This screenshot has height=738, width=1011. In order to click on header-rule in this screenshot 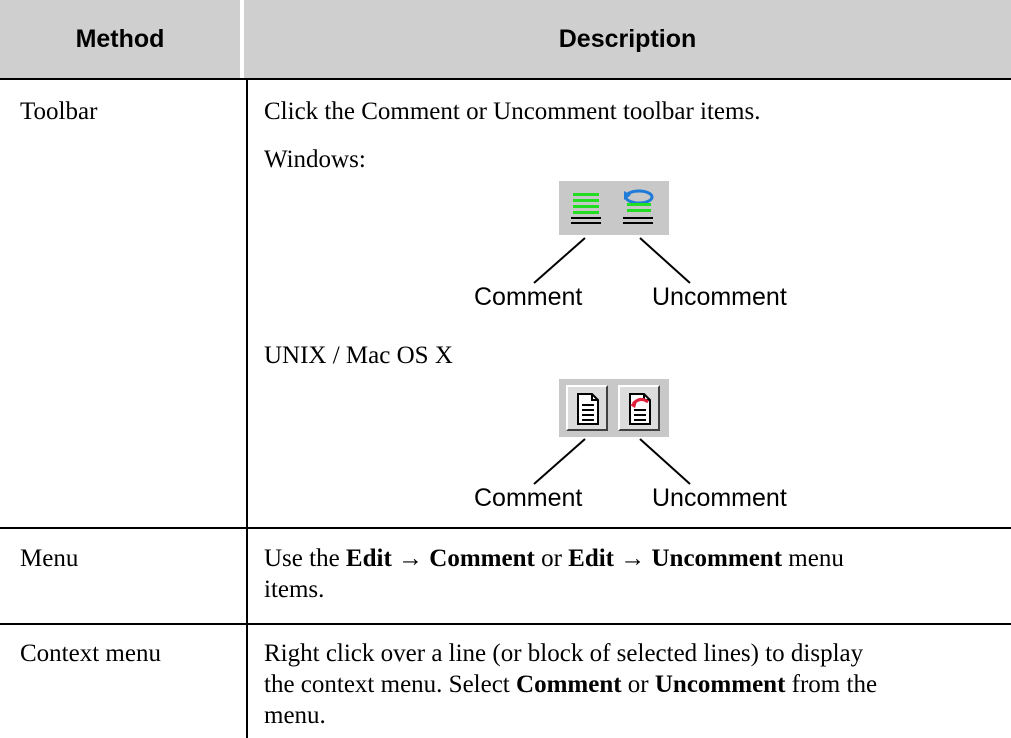, I will do `click(505, 79)`.